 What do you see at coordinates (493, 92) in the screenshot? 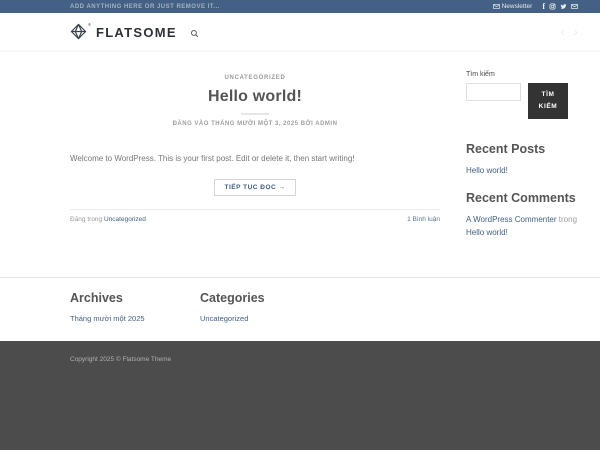
I see `search-input` at bounding box center [493, 92].